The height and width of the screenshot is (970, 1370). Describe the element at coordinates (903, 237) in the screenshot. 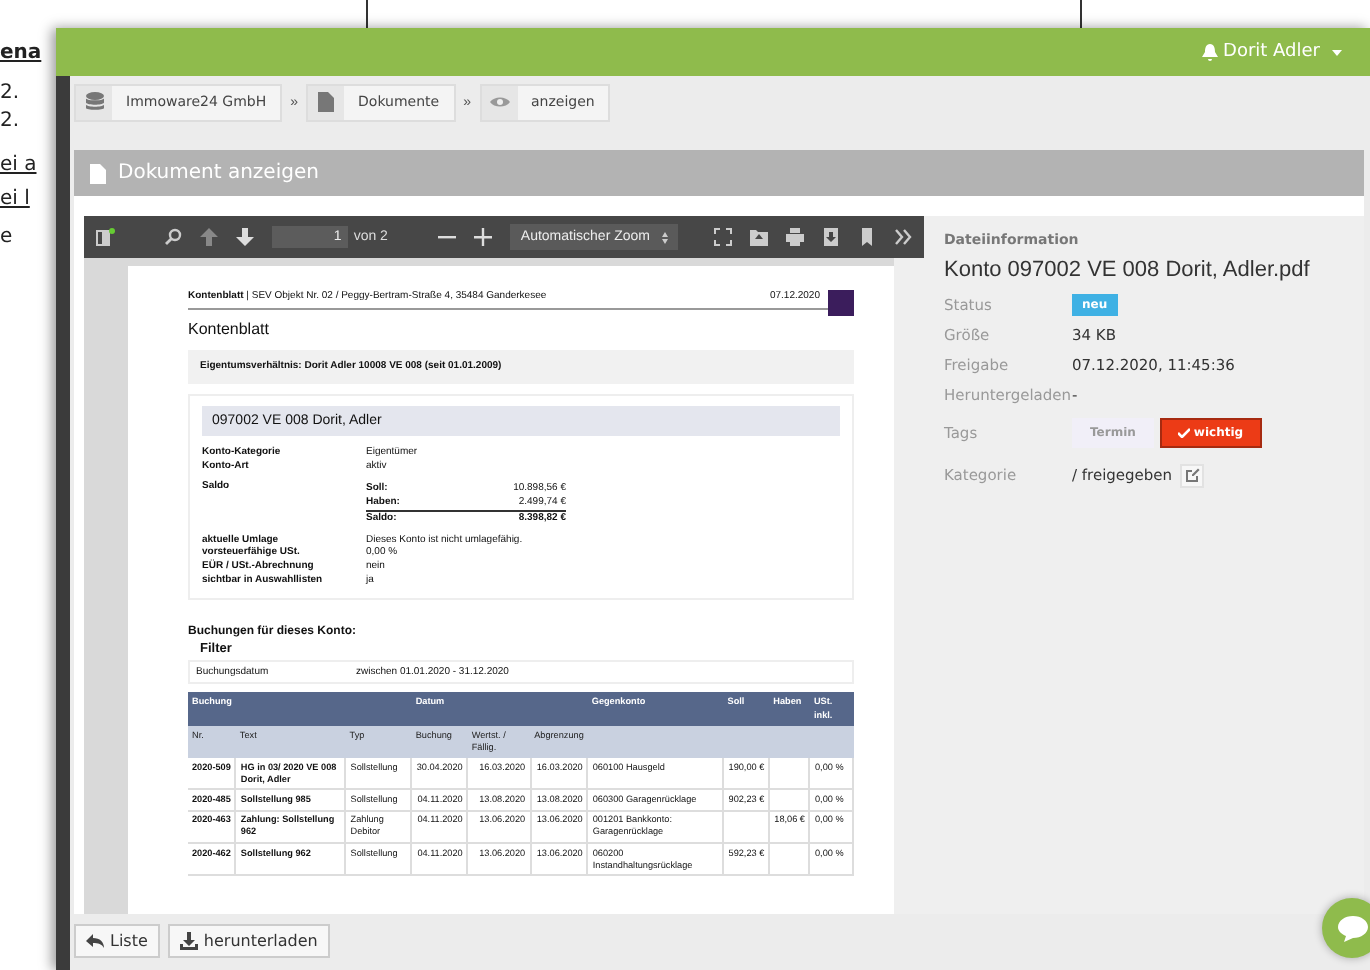

I see `chevrons-icon` at that location.